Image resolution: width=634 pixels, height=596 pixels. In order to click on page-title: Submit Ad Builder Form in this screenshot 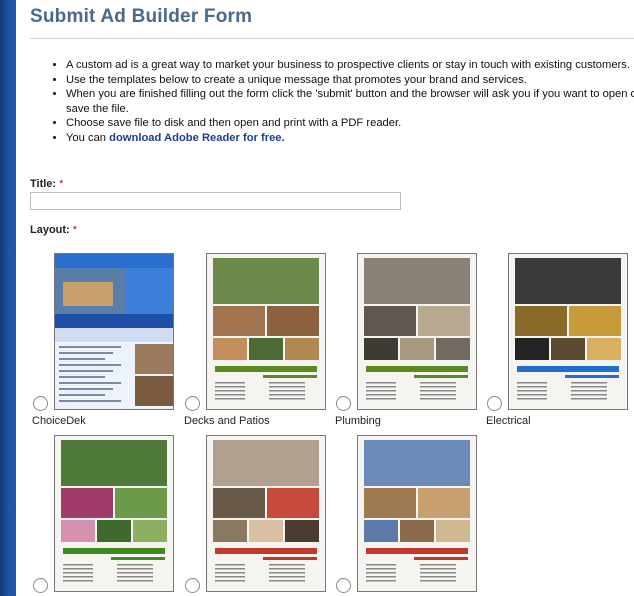, I will do `click(141, 16)`.